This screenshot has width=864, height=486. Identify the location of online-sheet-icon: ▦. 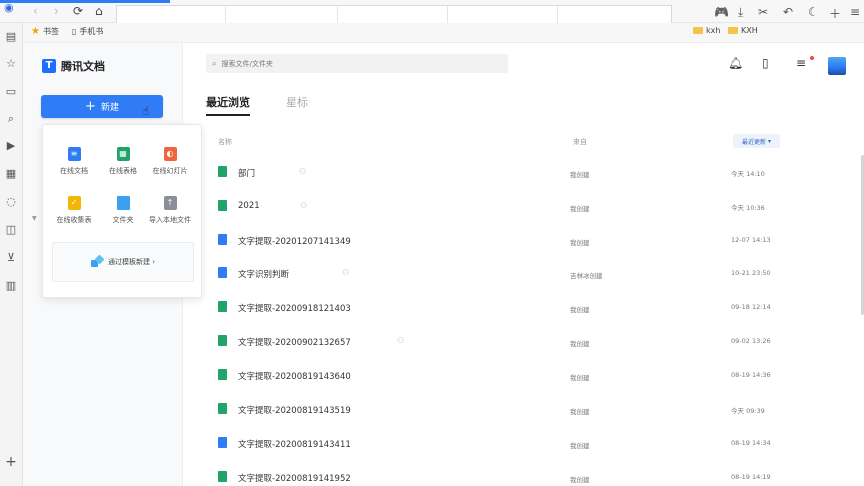
(123, 154).